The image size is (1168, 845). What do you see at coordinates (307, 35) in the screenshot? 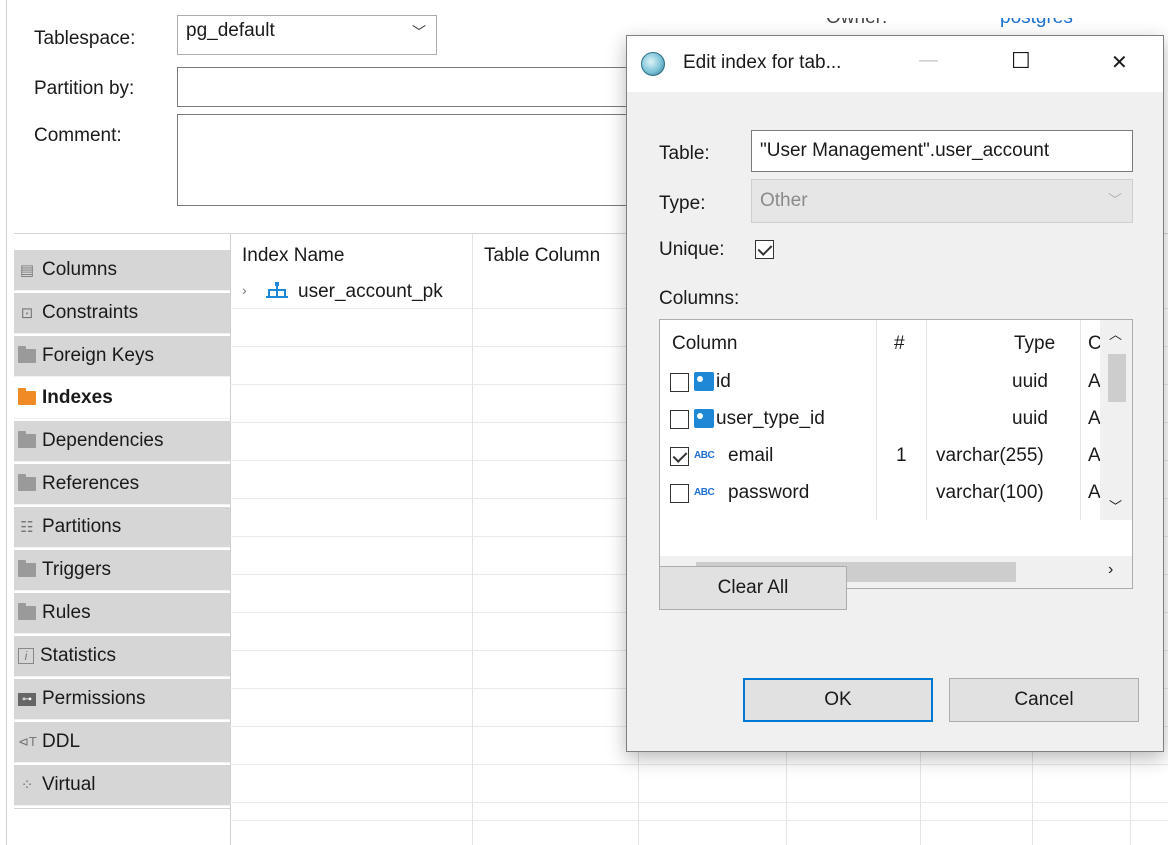
I see `tablespace-combo: pg_default ﹀` at bounding box center [307, 35].